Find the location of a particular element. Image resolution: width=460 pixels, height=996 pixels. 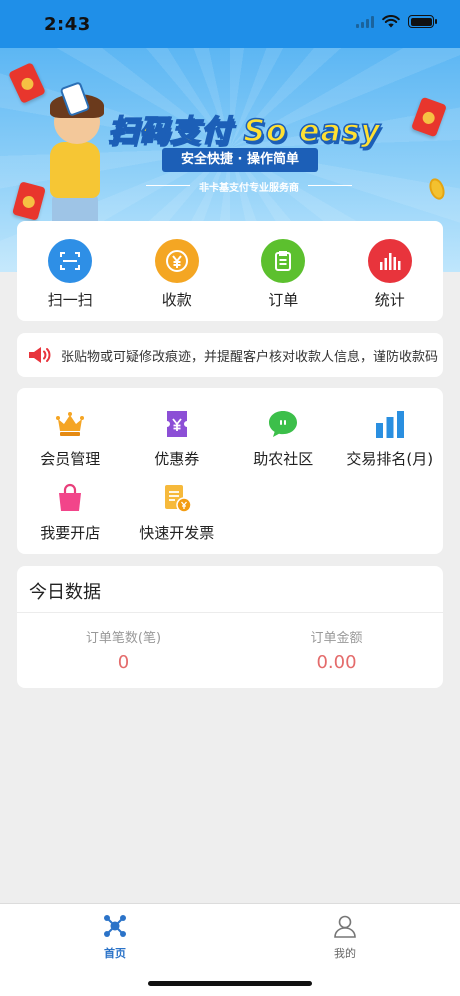

tab-label: 我的 is located at coordinates (345, 953).